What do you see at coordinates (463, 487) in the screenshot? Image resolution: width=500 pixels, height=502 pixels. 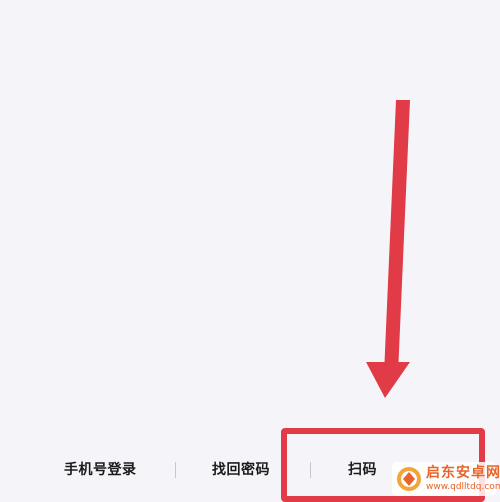 I see `watermark-site-url: www.qdlltdq.com` at bounding box center [463, 487].